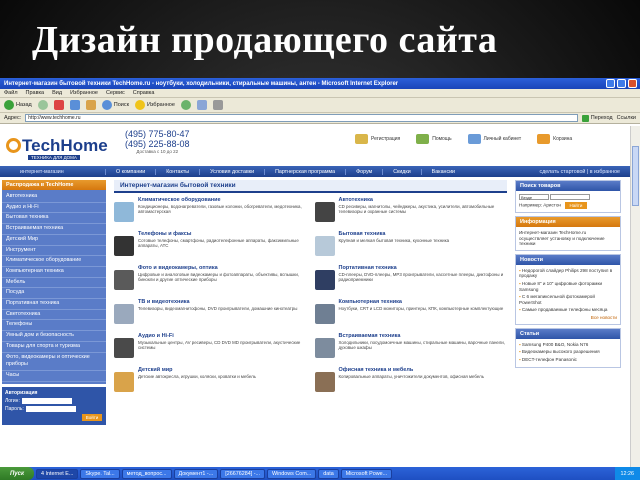 The image size is (640, 480). What do you see at coordinates (54, 283) in the screenshot?
I see `category-link: Мебель` at bounding box center [54, 283].